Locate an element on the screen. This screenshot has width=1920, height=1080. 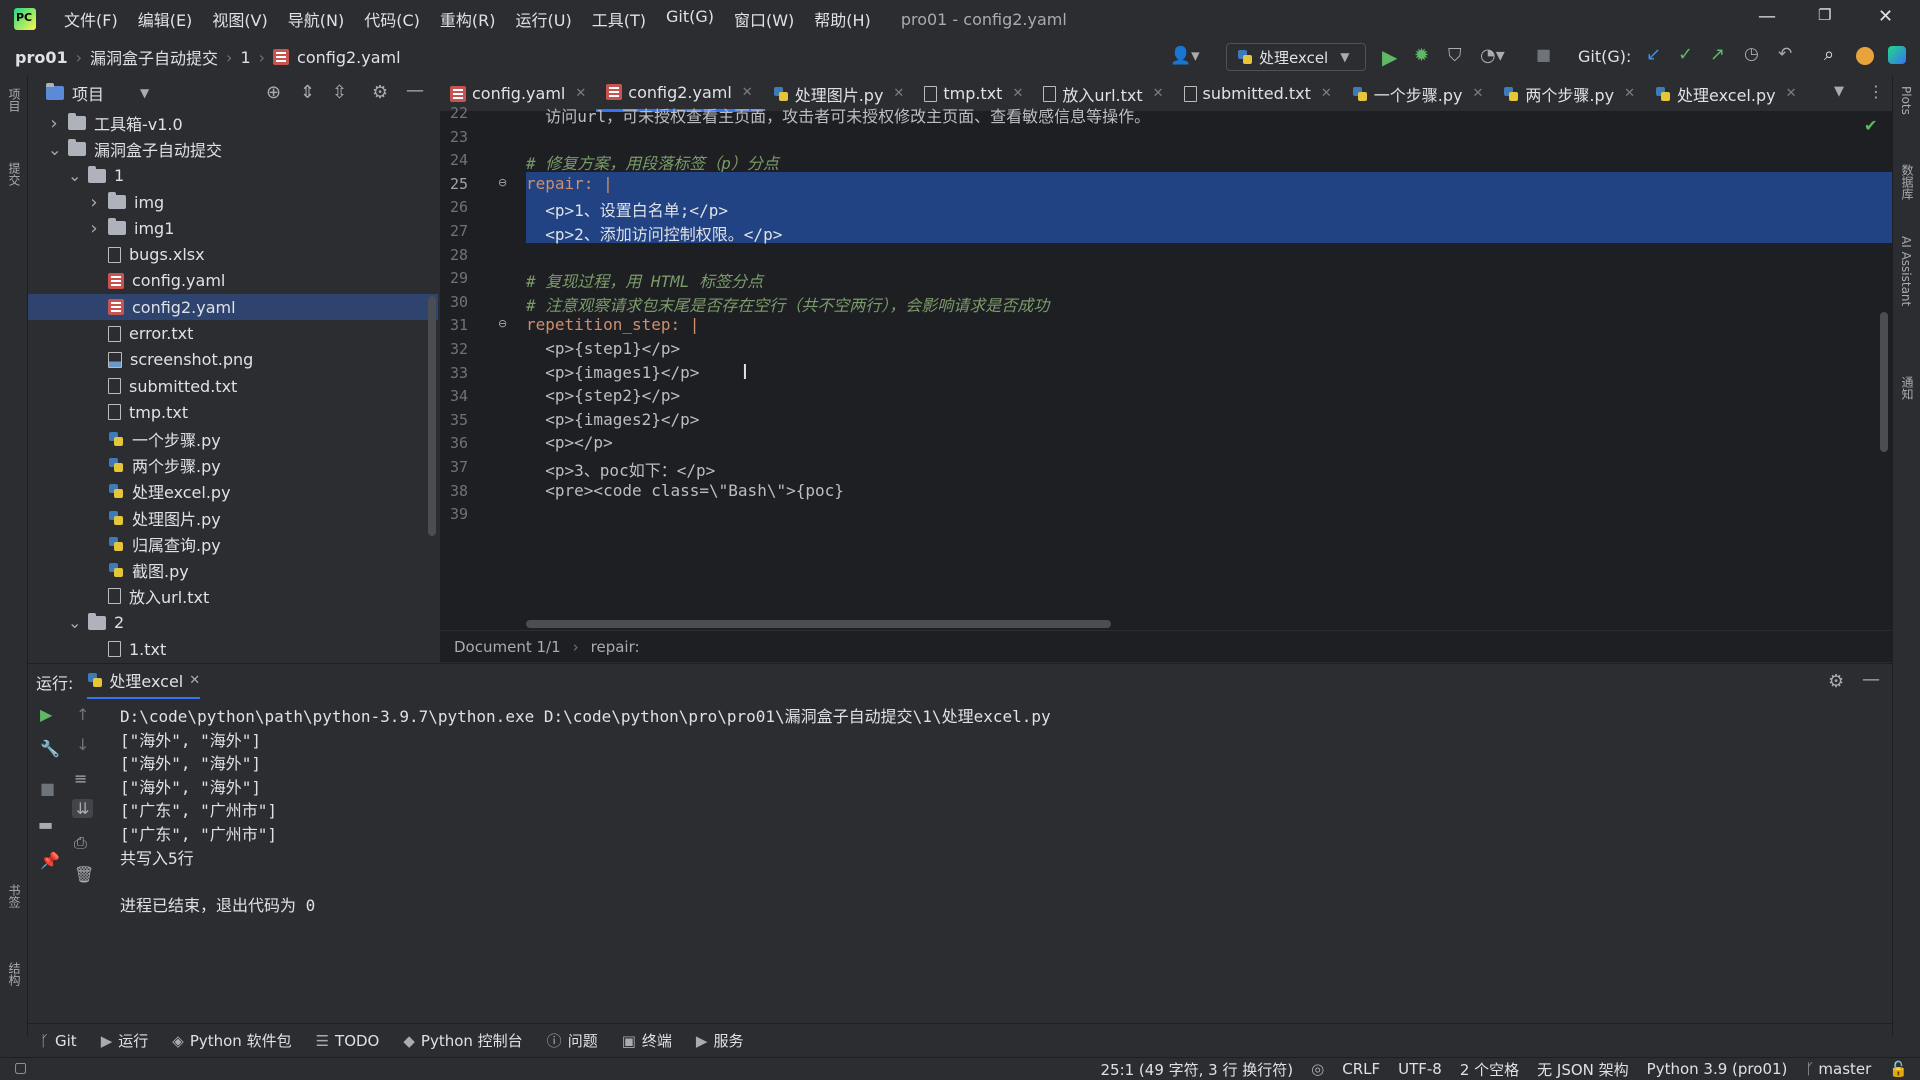
file-encoding: UTF-8 is located at coordinates (1420, 1069).